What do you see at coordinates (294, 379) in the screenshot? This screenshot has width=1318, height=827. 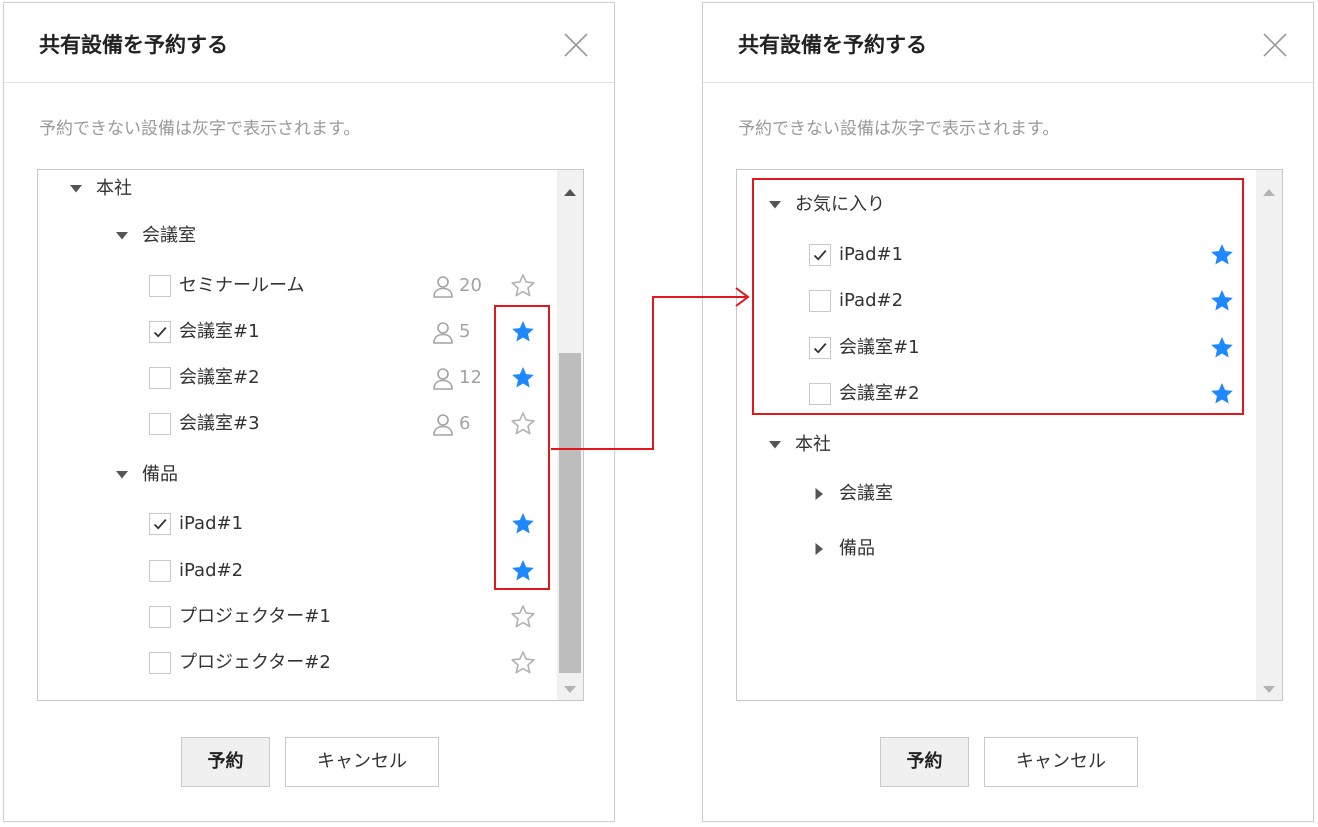 I see `facility-row: 会議室#2 12` at bounding box center [294, 379].